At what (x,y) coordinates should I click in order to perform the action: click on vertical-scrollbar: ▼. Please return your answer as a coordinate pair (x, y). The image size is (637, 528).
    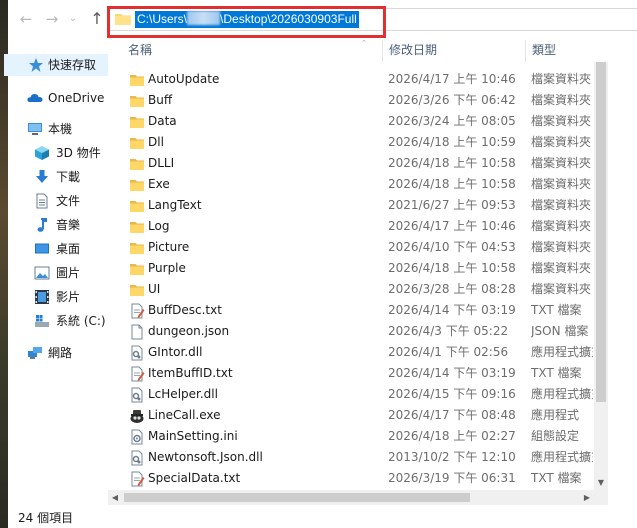
    Looking at the image, I should click on (601, 276).